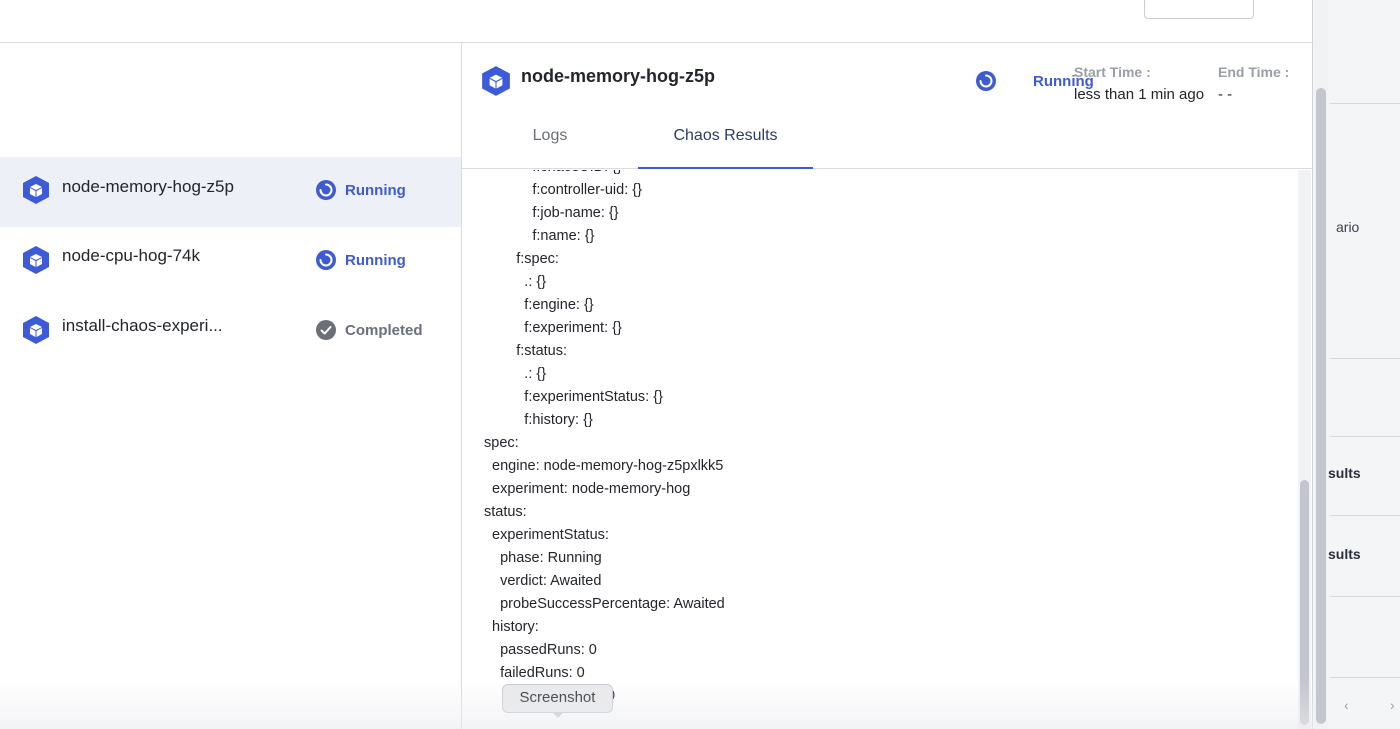 The width and height of the screenshot is (1400, 729). I want to click on end-time-label: End Time :, so click(1254, 72).